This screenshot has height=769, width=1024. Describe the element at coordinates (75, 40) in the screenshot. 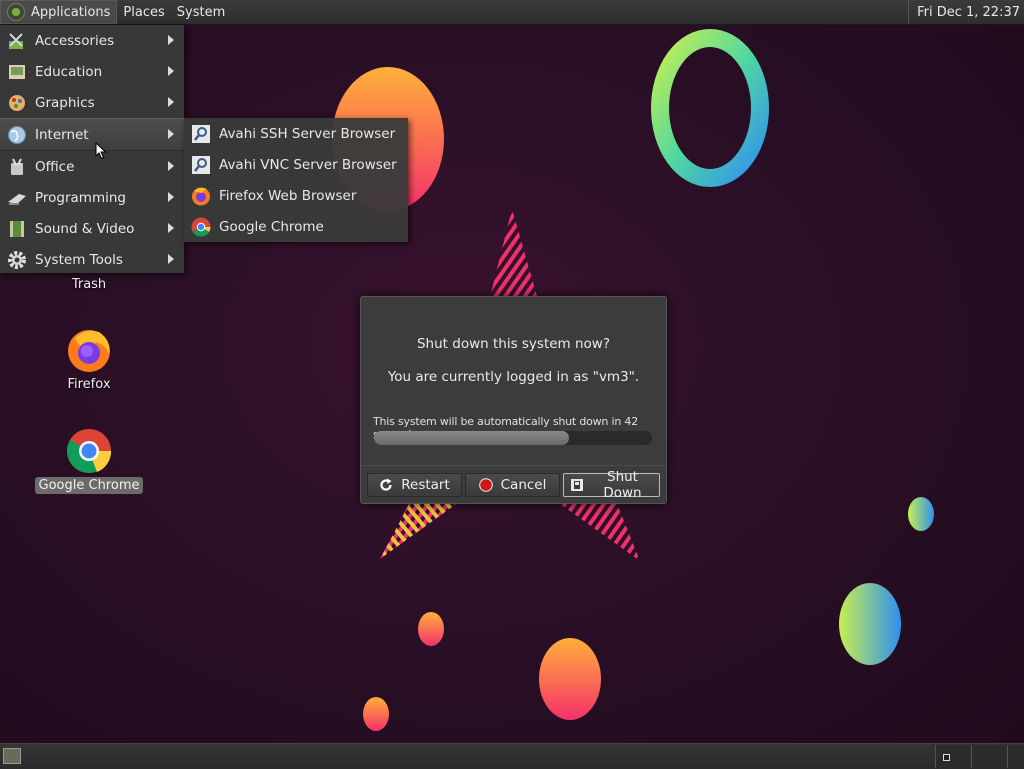

I see `menu-item-label: Accessories` at that location.